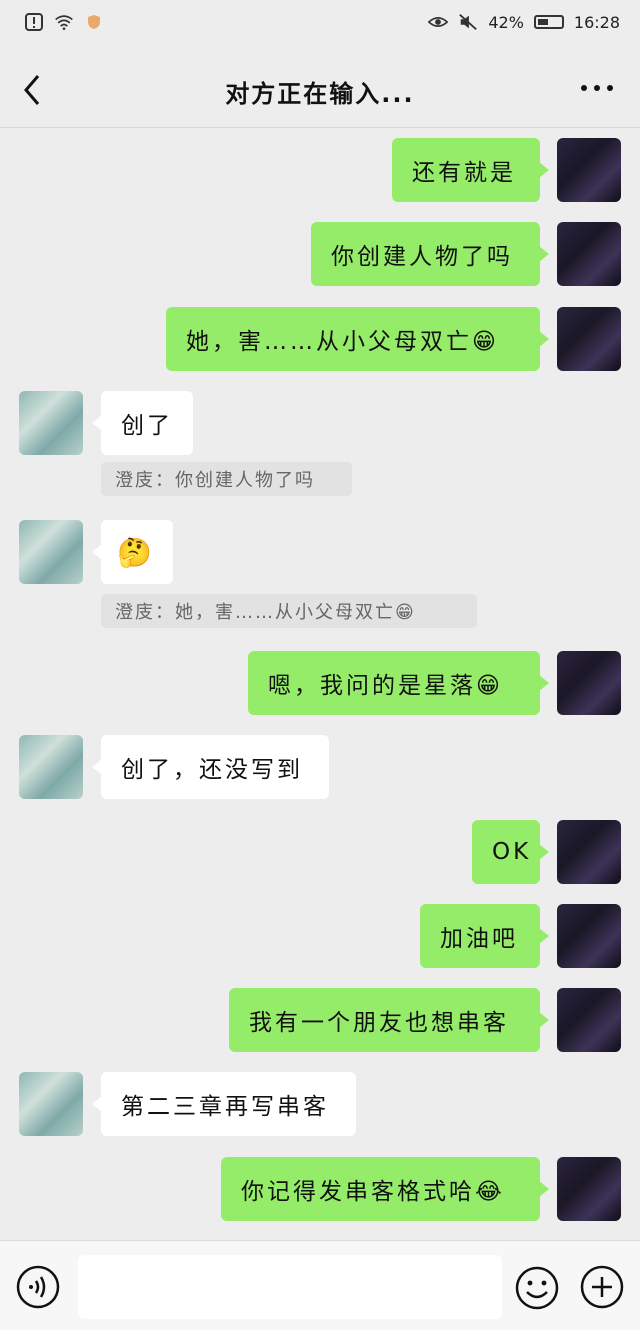  What do you see at coordinates (470, 170) in the screenshot?
I see `my-message-bubble: 还有就是` at bounding box center [470, 170].